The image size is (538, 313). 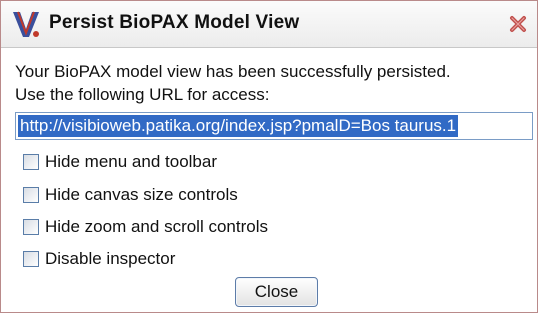 What do you see at coordinates (31, 162) in the screenshot?
I see `hide-menu-toolbar-checkbox` at bounding box center [31, 162].